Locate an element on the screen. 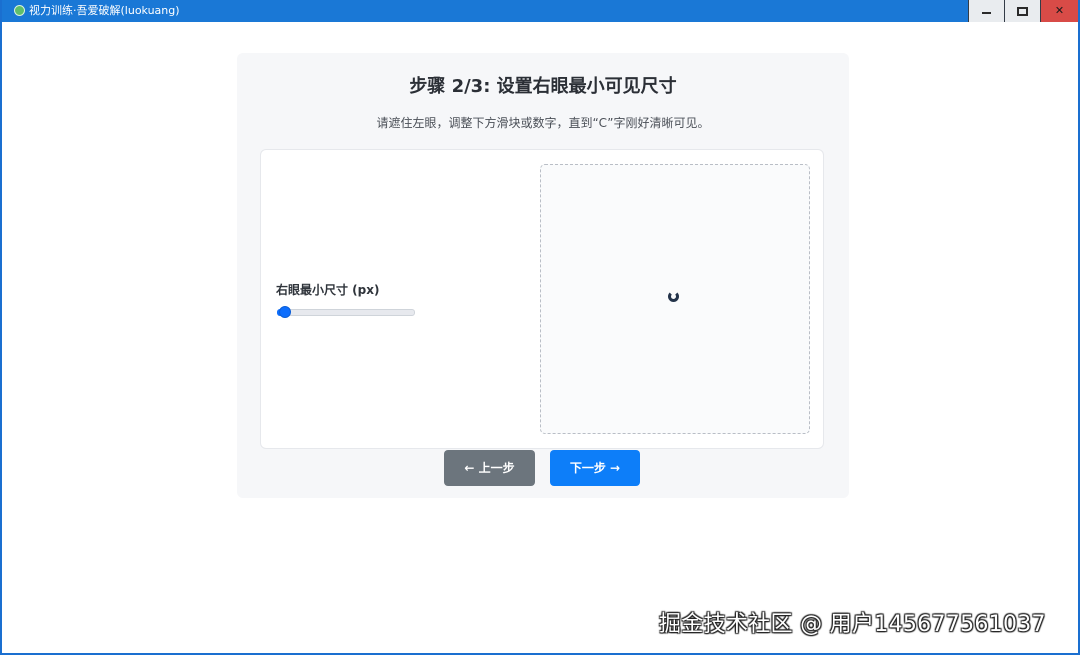  close-icon: ✕ is located at coordinates (1059, 10).